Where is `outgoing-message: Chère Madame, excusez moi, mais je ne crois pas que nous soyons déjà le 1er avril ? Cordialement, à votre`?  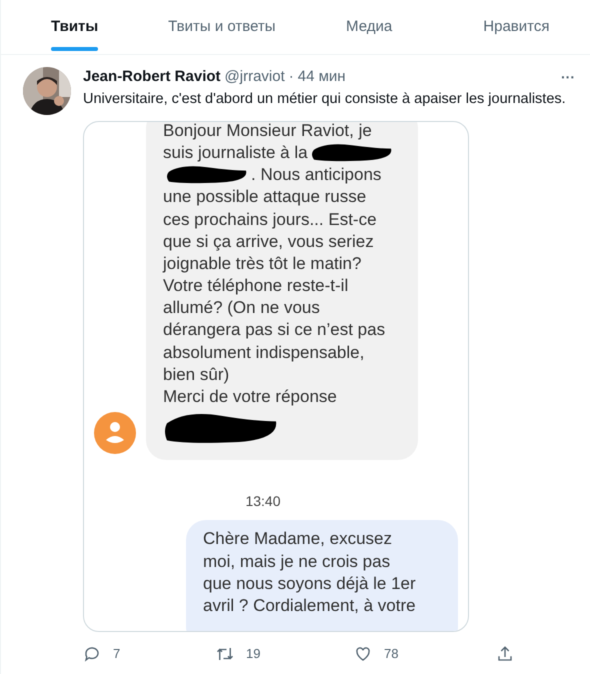 outgoing-message: Chère Madame, excusez moi, mais je ne crois pas que nous soyons déjà le 1er avril ? Cordialement, à votre is located at coordinates (322, 575).